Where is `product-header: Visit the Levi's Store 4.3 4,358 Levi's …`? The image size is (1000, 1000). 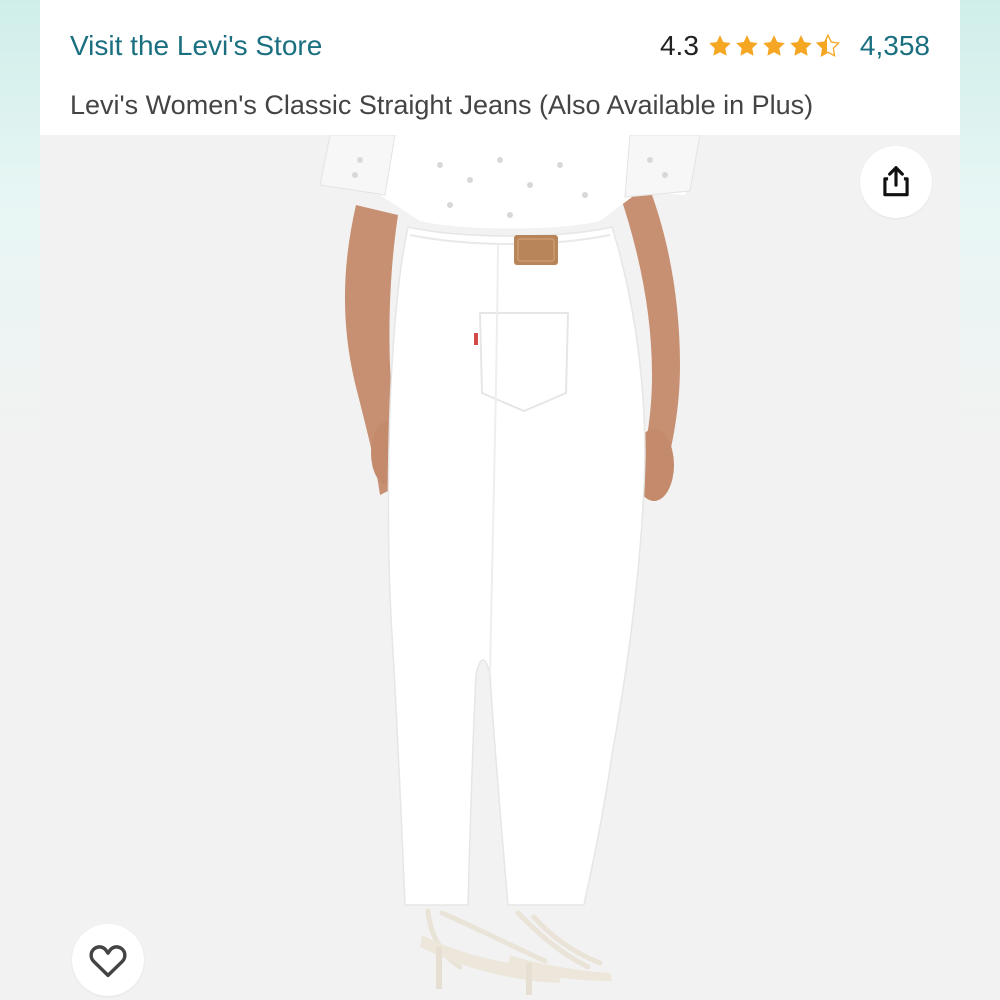 product-header: Visit the Levi's Store 4.3 4,358 Levi's … is located at coordinates (500, 67).